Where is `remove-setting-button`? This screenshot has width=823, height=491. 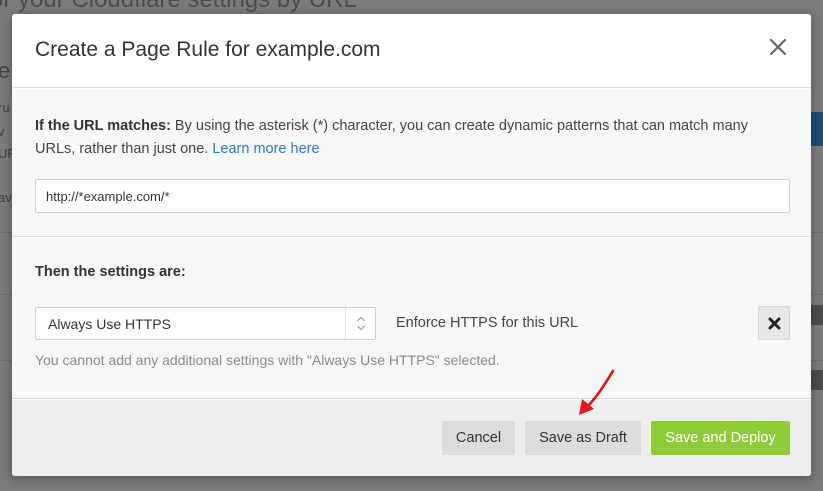
remove-setting-button is located at coordinates (774, 323).